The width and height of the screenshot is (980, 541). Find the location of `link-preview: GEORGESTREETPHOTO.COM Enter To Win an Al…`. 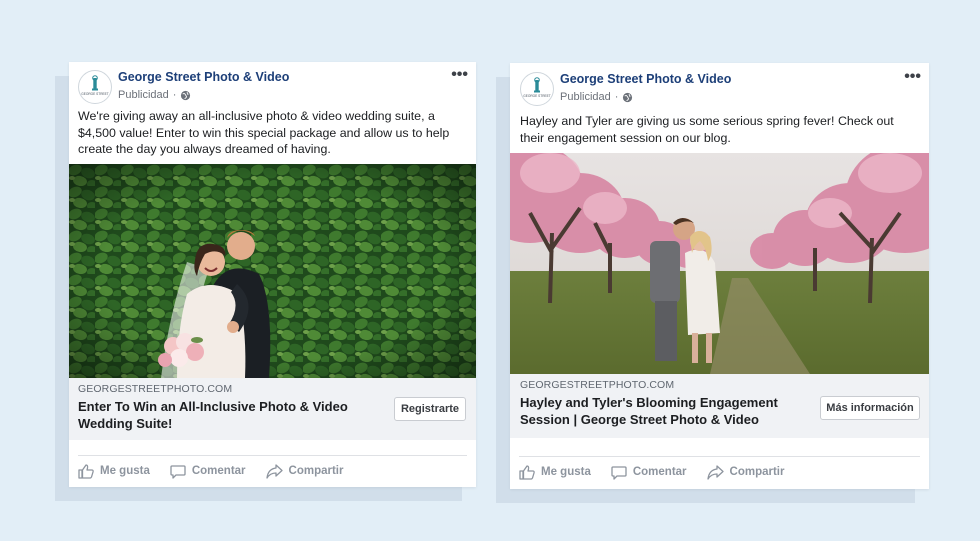

link-preview: GEORGESTREETPHOTO.COM Enter To Win an Al… is located at coordinates (272, 409).